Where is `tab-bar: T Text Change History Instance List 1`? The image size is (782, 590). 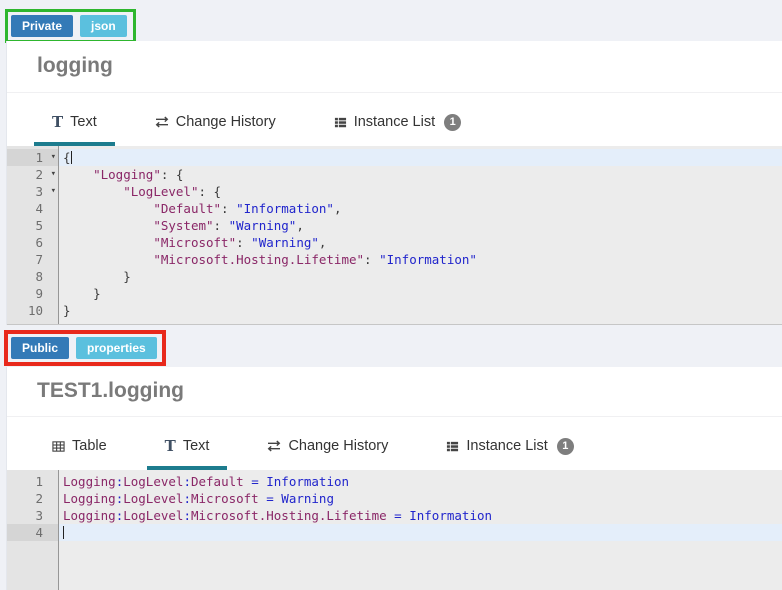
tab-bar: T Text Change History Instance List 1 is located at coordinates (394, 124).